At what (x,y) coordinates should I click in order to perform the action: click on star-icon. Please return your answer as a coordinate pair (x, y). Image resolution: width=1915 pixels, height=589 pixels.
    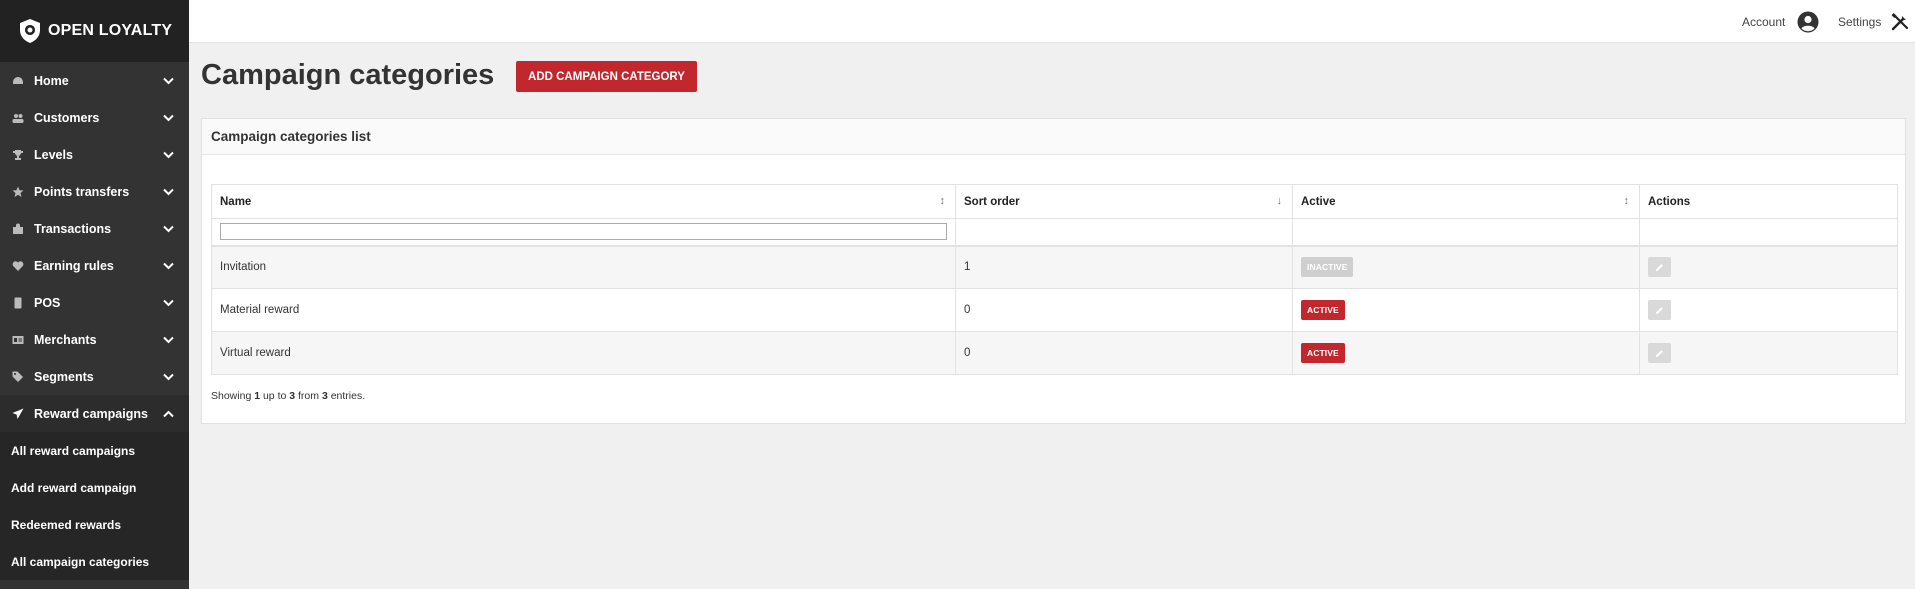
    Looking at the image, I should click on (18, 192).